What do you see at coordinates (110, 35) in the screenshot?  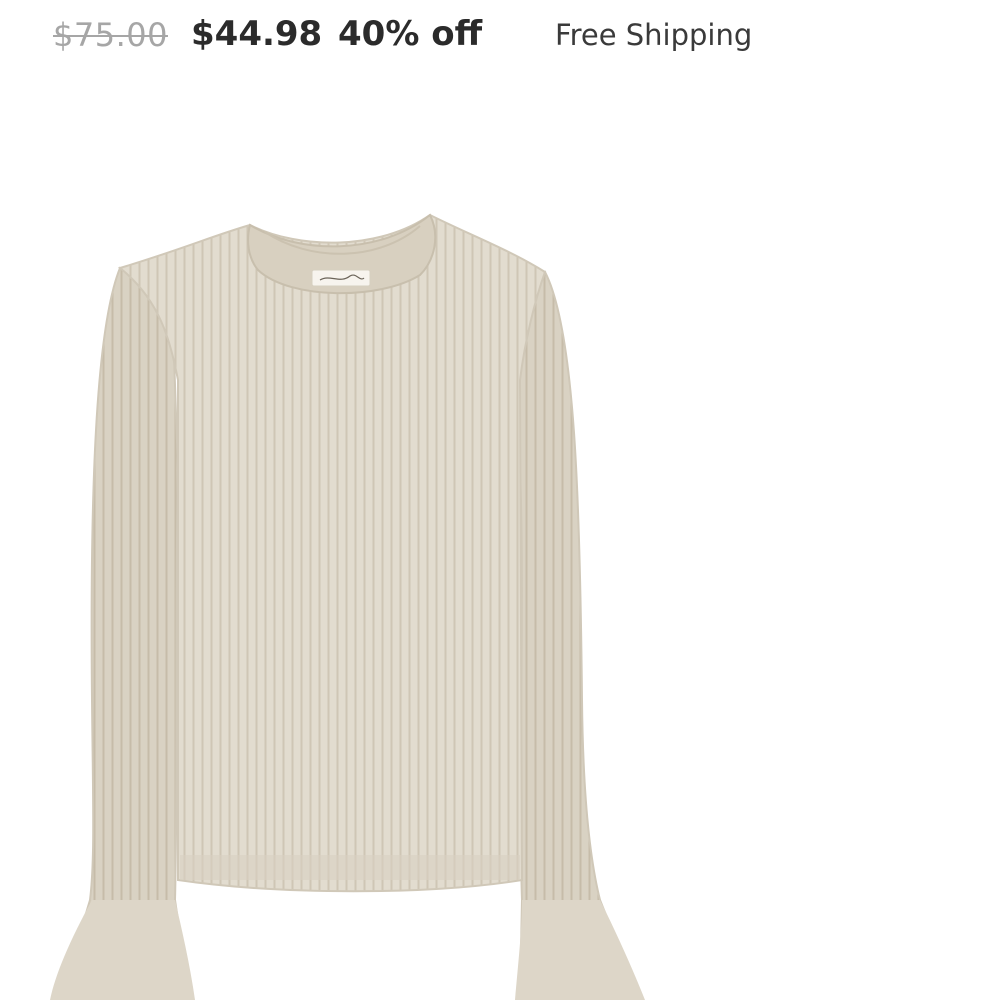 I see `original-price: $75.00` at bounding box center [110, 35].